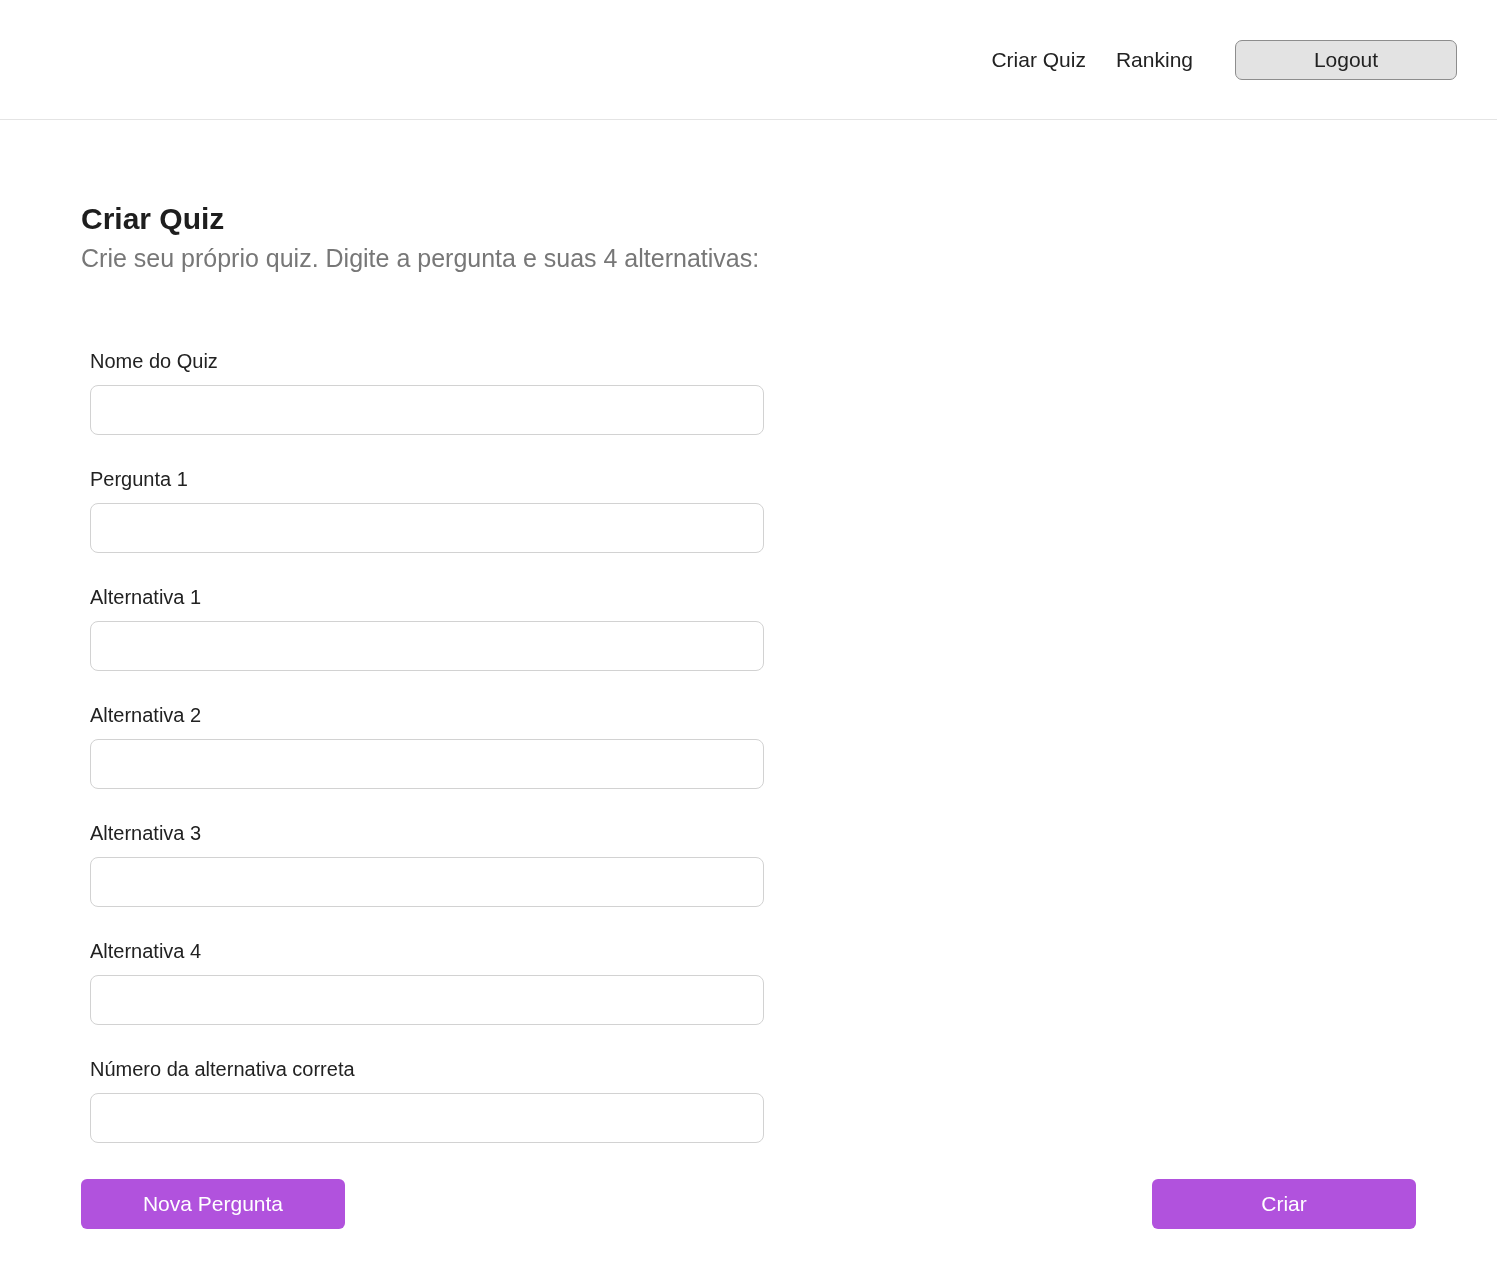  I want to click on create-button: Criar, so click(1284, 1204).